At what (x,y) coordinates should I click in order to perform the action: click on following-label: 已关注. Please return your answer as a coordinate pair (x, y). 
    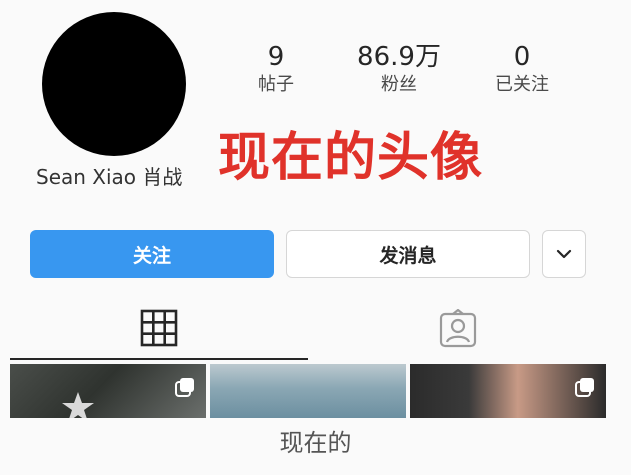
    Looking at the image, I should click on (522, 84).